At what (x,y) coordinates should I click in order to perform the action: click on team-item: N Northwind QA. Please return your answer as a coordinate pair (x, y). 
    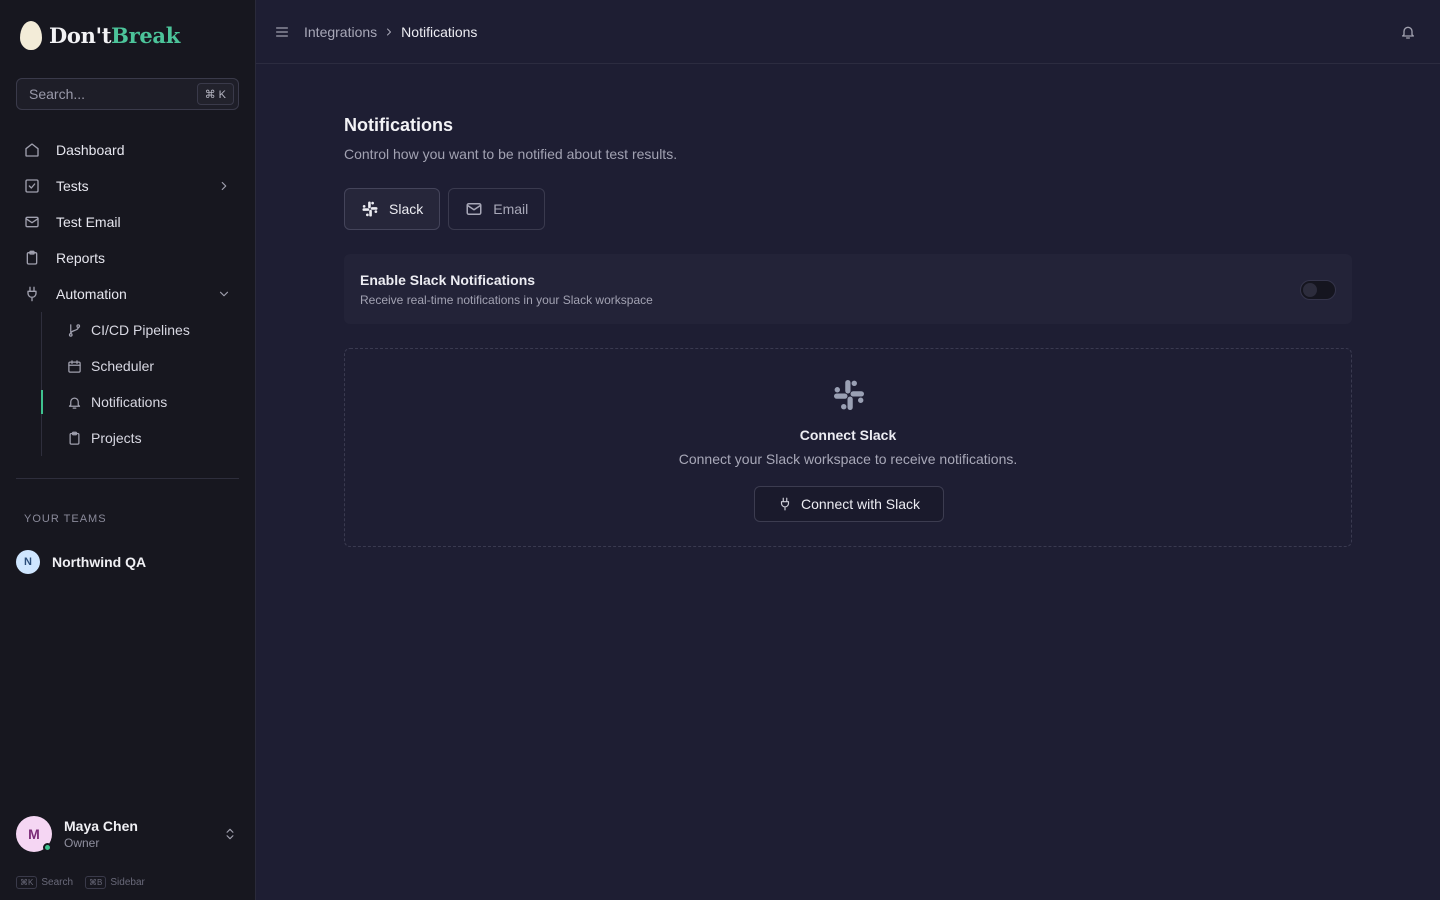
    Looking at the image, I should click on (81, 562).